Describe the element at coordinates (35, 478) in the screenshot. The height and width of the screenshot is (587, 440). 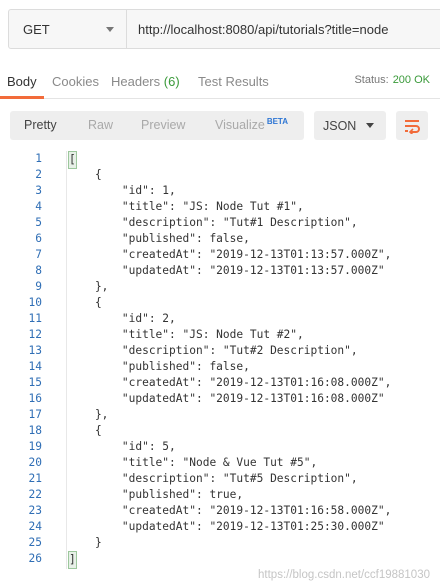
I see `line-number: 21` at that location.